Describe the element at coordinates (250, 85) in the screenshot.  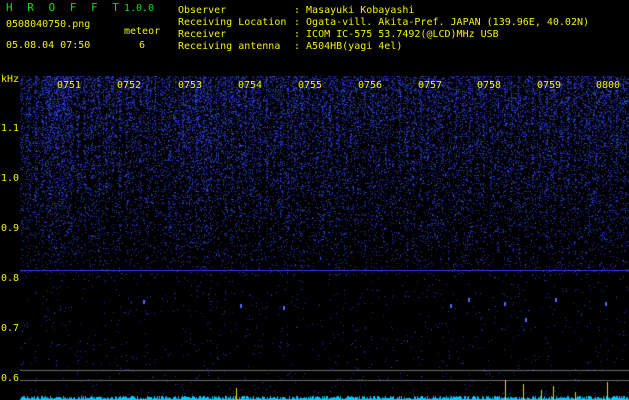
I see `time-tick: 0754` at that location.